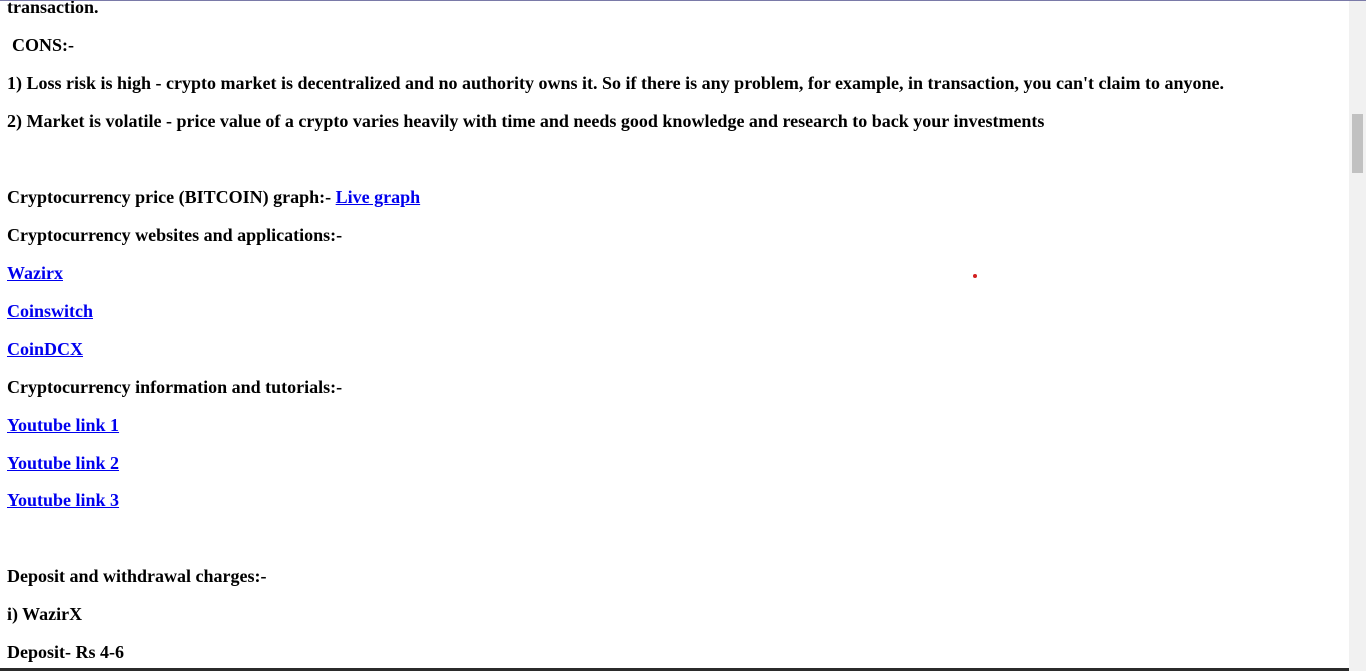 The height and width of the screenshot is (671, 1366). What do you see at coordinates (1357, 143) in the screenshot?
I see `scrollbar-thumb` at bounding box center [1357, 143].